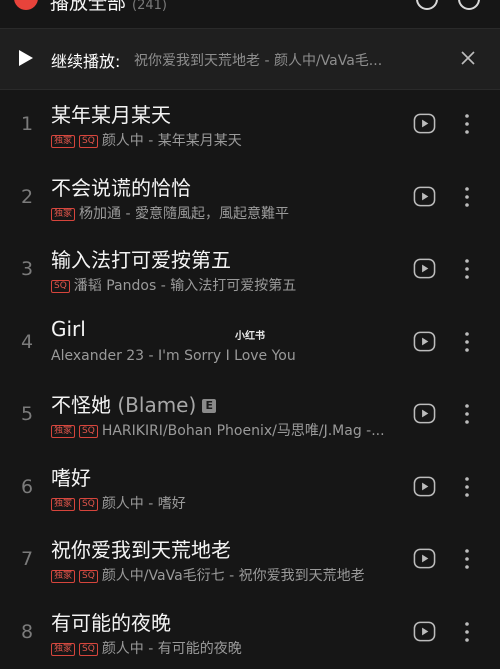  What do you see at coordinates (250, 343) in the screenshot?
I see `song-row: 4 Girl Alexander 23 - I'm Sorry I Love You` at bounding box center [250, 343].